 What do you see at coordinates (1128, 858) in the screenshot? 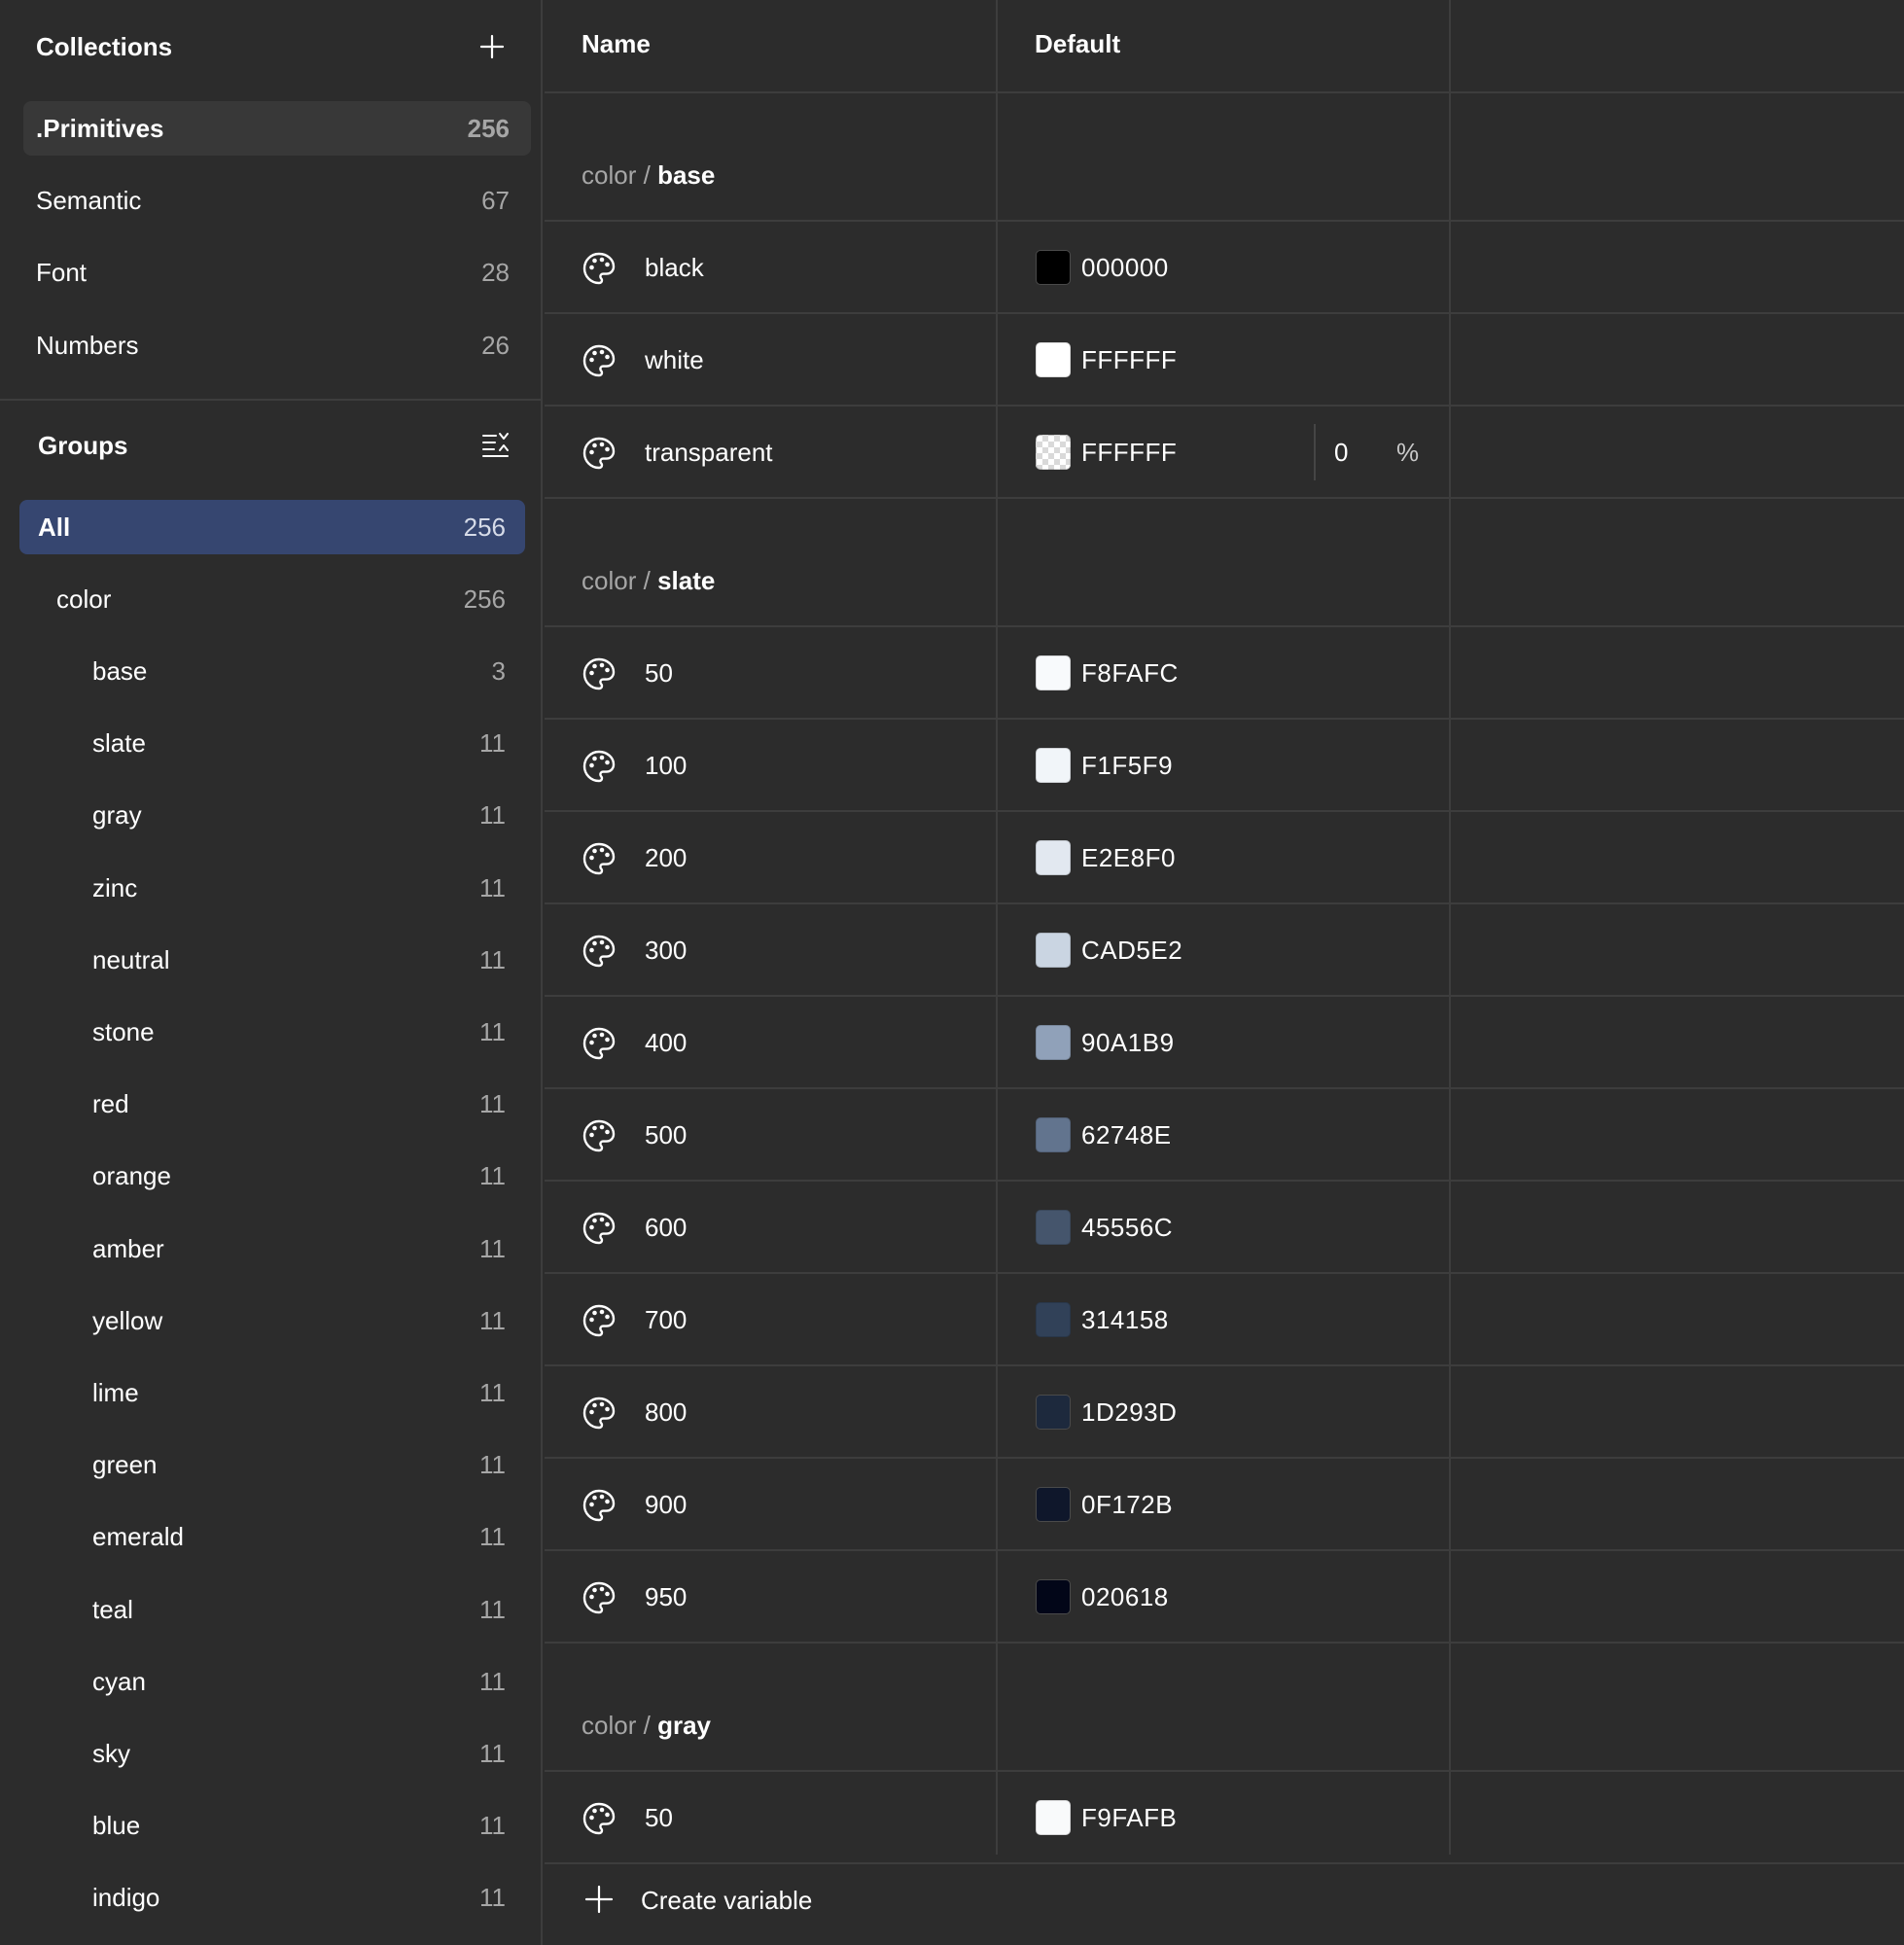
I see `hex-value: E2E8F0` at bounding box center [1128, 858].